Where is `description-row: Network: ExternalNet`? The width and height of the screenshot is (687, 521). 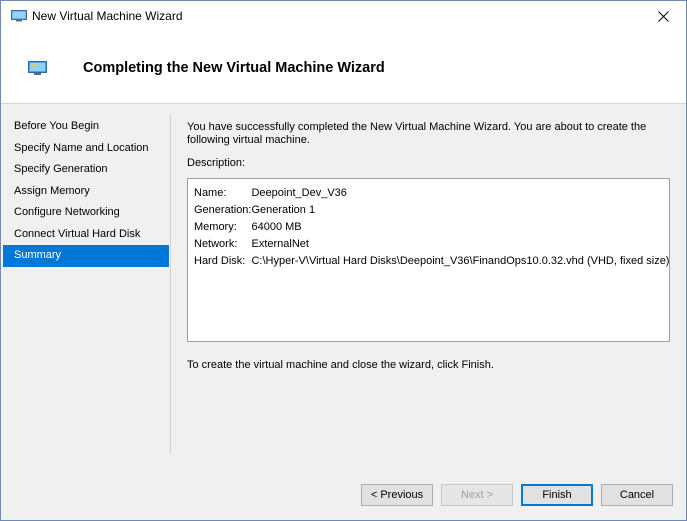
description-row: Network: ExternalNet is located at coordinates (431, 243).